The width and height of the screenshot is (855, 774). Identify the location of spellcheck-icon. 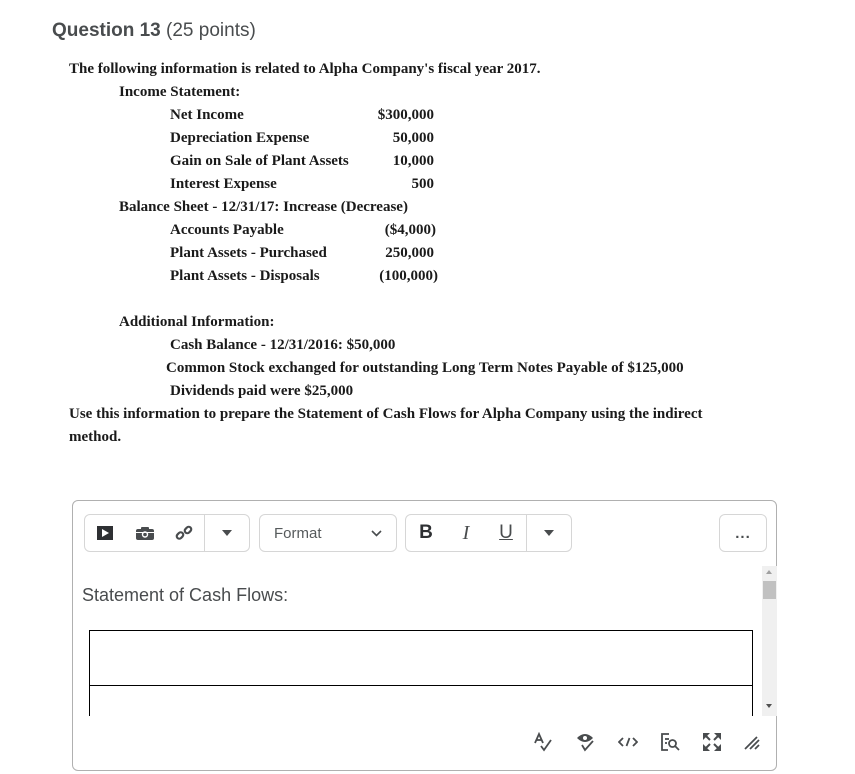
(543, 742).